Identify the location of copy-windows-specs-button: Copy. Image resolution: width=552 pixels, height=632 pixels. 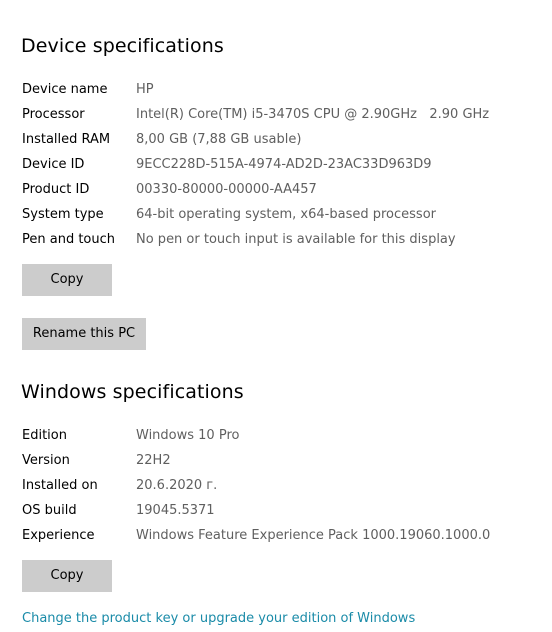
(67, 576).